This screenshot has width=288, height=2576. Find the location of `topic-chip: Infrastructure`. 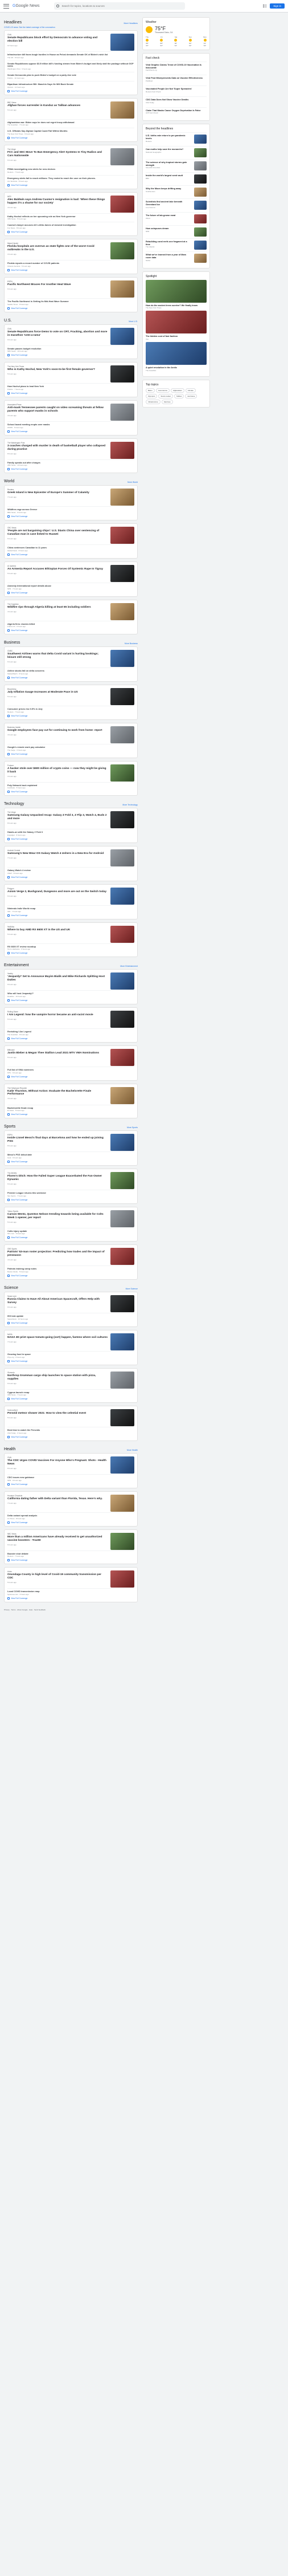

topic-chip: Infrastructure is located at coordinates (154, 401).